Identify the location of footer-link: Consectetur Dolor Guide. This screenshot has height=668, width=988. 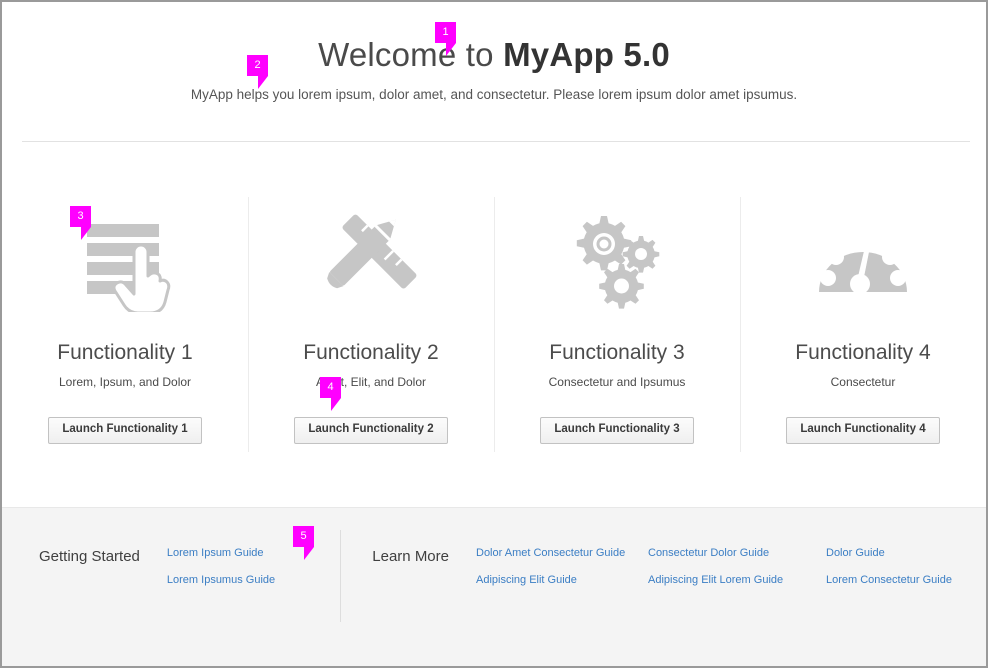
(737, 553).